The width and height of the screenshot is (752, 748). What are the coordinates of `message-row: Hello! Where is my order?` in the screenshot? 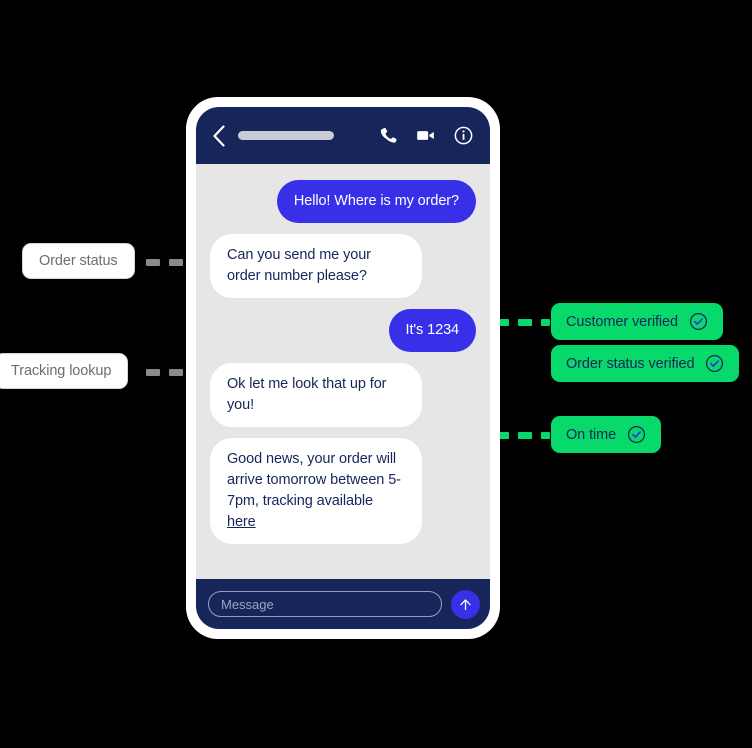 It's located at (343, 201).